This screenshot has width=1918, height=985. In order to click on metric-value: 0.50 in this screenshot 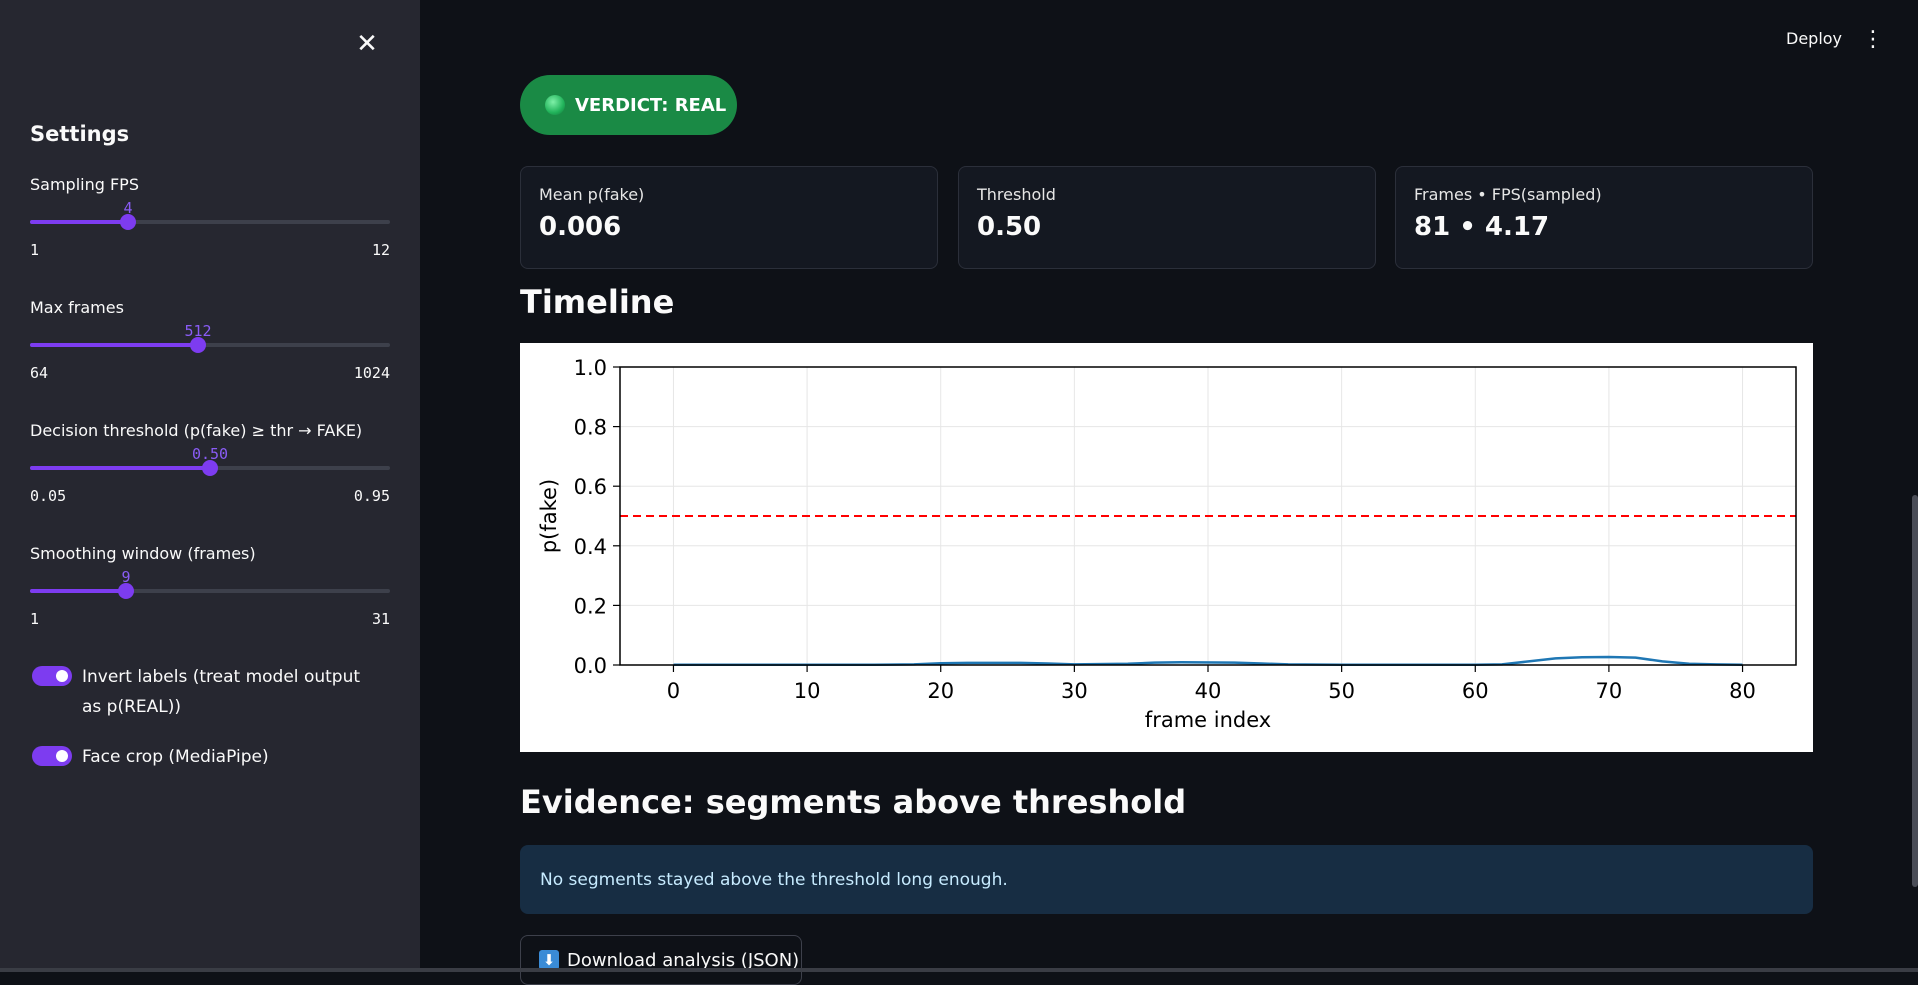, I will do `click(1009, 227)`.